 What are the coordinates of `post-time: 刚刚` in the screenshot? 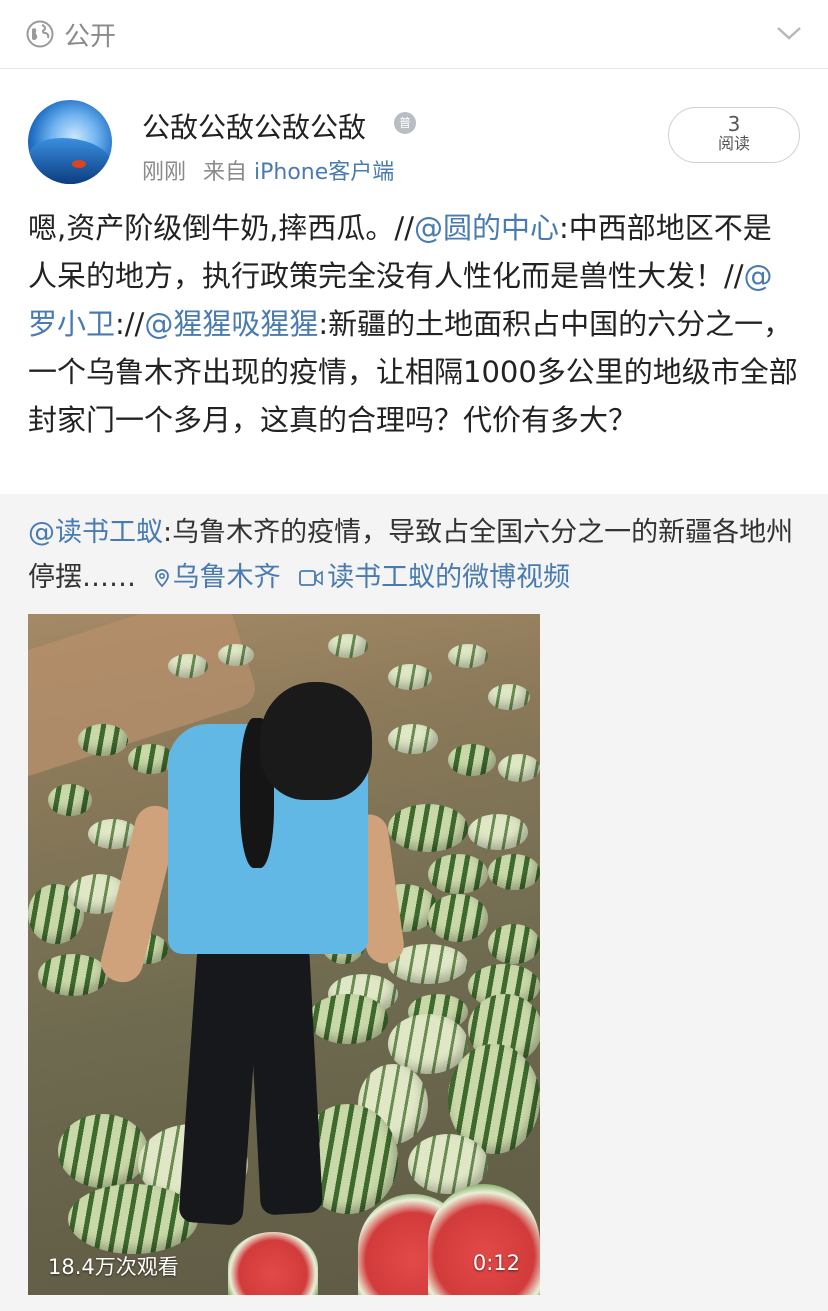 It's located at (164, 172).